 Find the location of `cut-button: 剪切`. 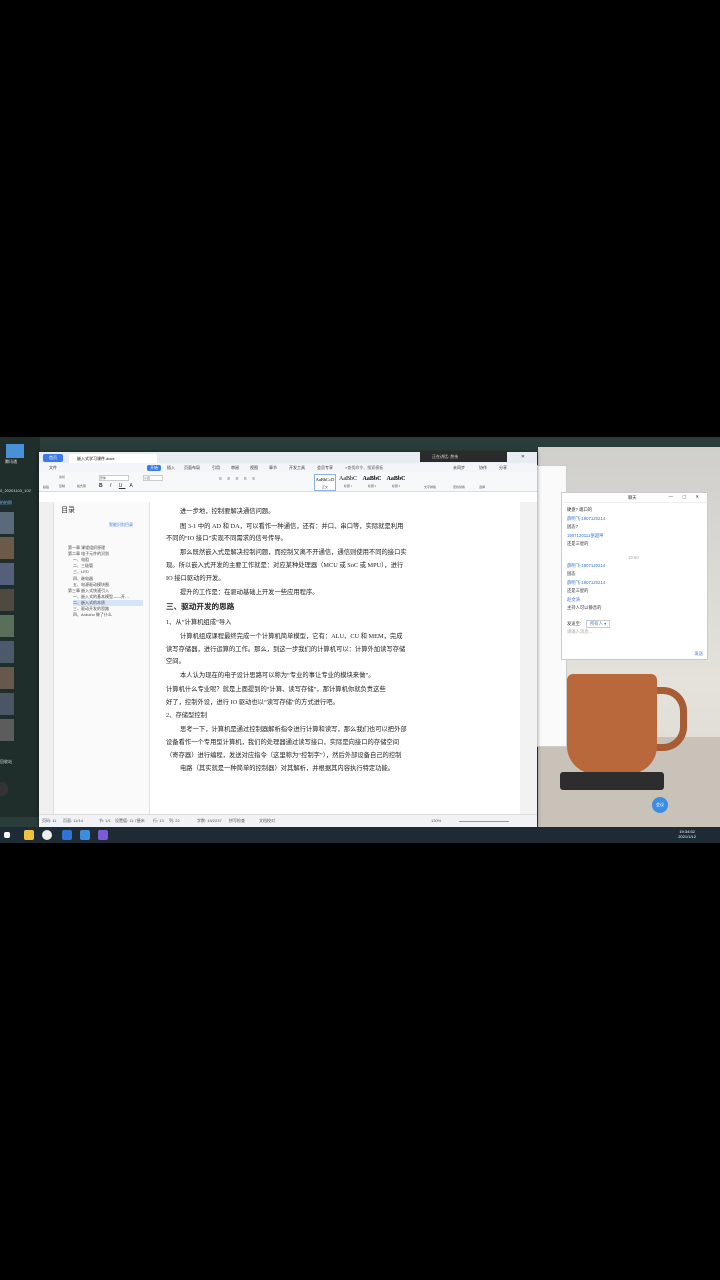

cut-button: 剪切 is located at coordinates (62, 477).